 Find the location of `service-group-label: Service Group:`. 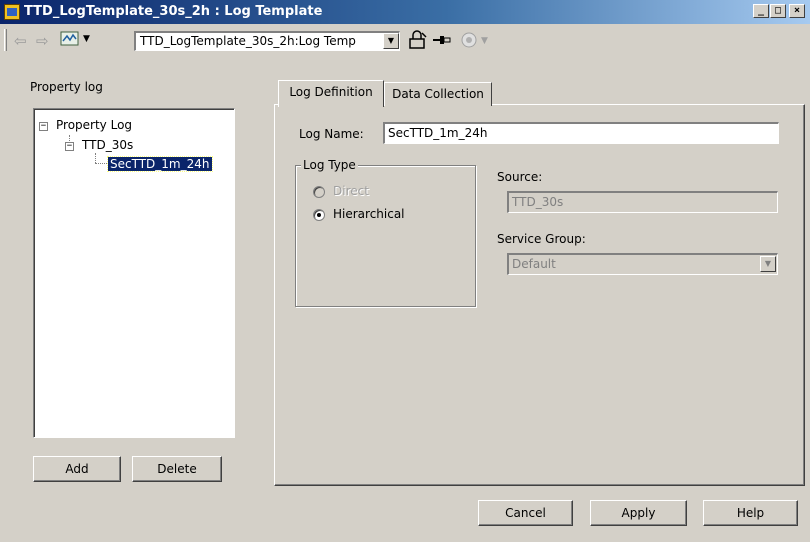

service-group-label: Service Group: is located at coordinates (541, 239).